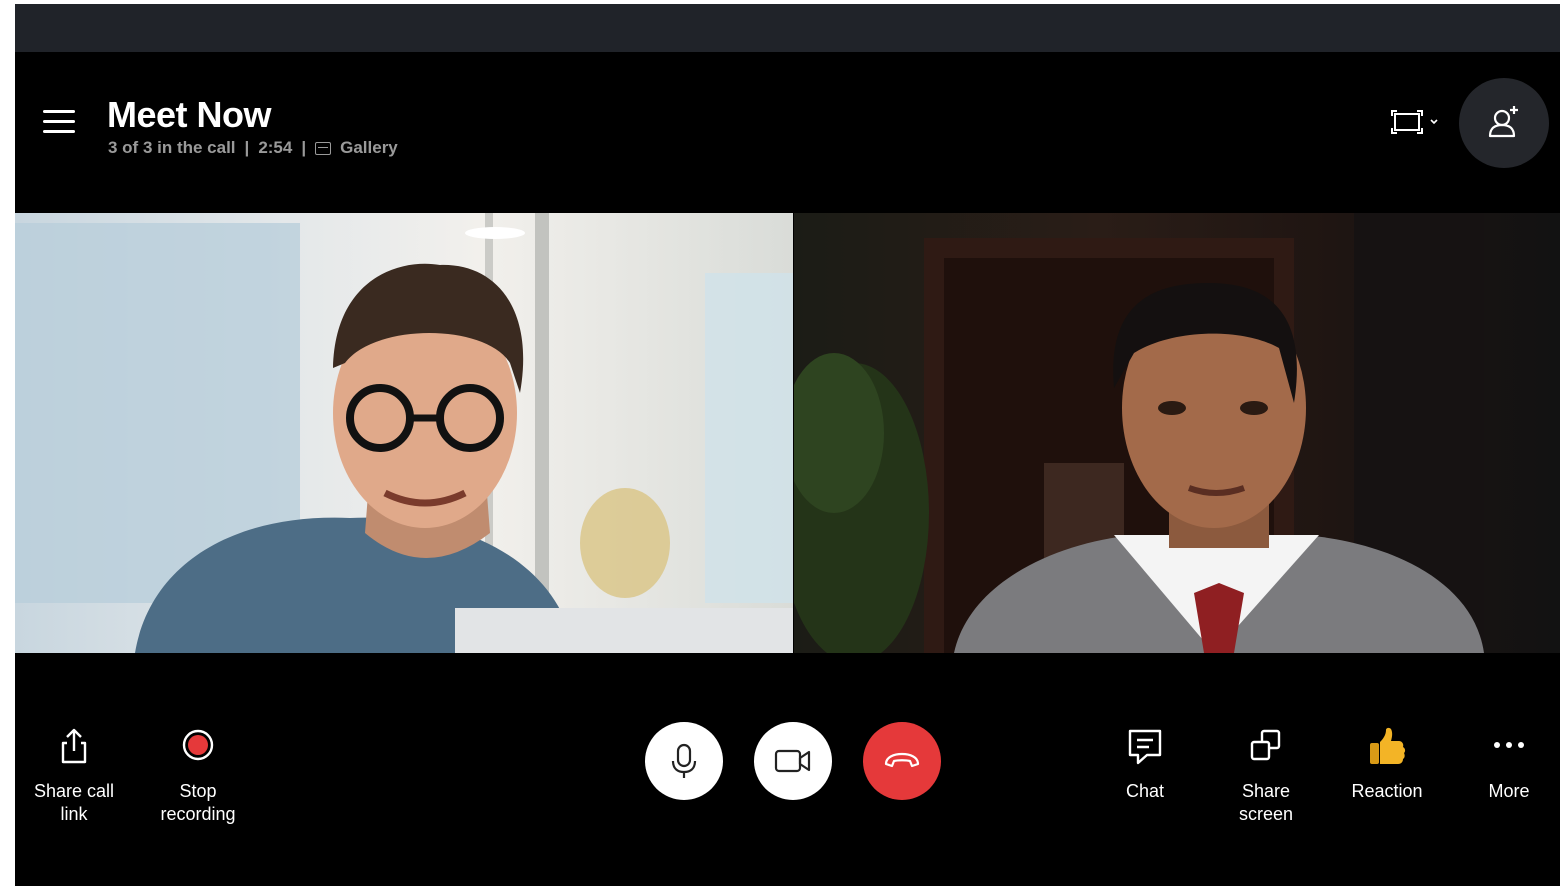 The width and height of the screenshot is (1560, 886). I want to click on view-mode-toggle: Gallery, so click(356, 148).